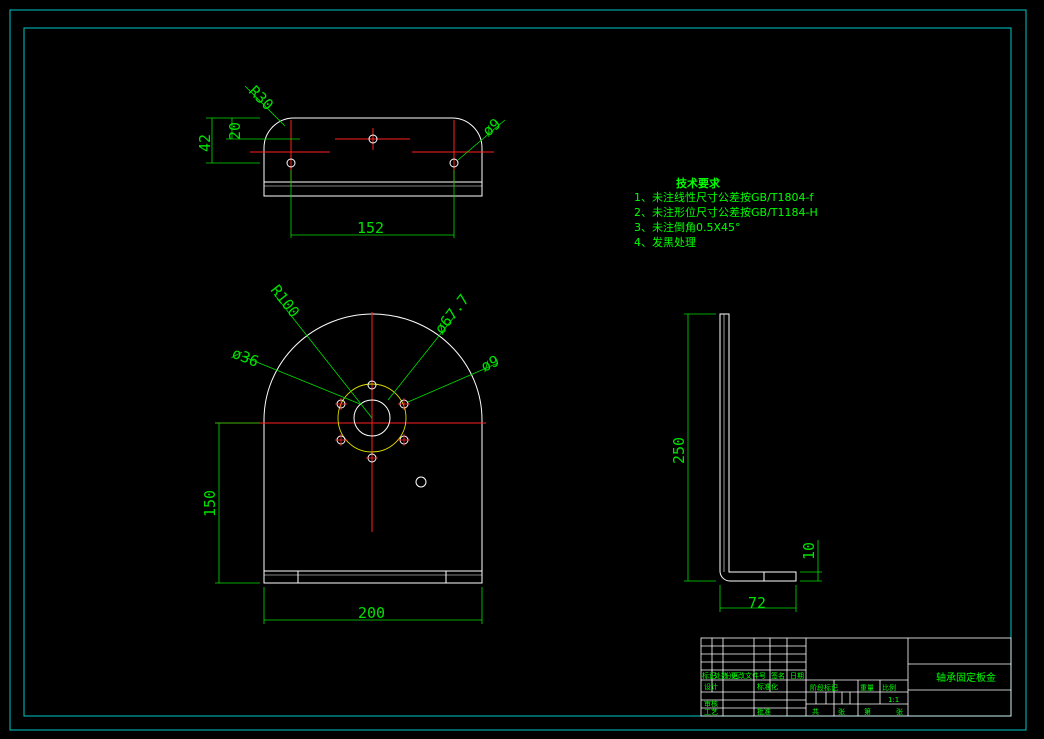 This screenshot has height=739, width=1044. Describe the element at coordinates (748, 675) in the screenshot. I see `tb-change-doc: 更改文件号` at that location.